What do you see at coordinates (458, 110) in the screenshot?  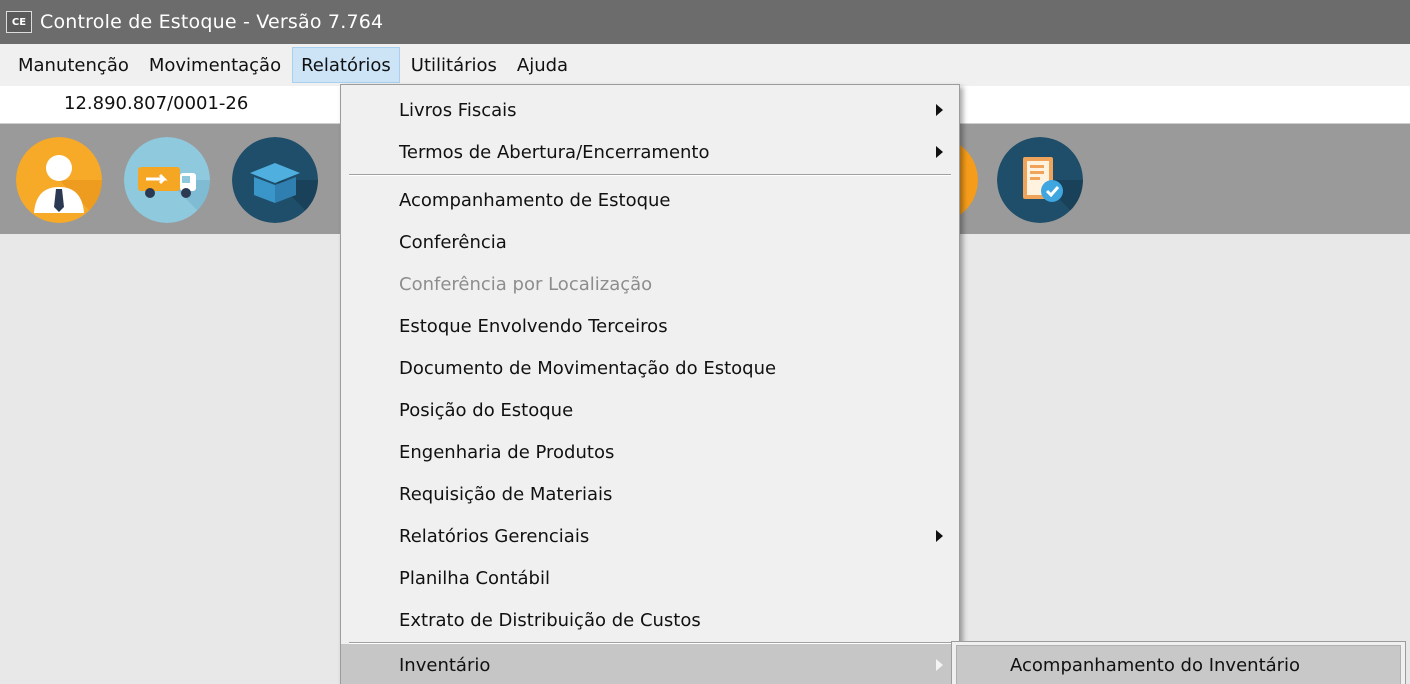 I see `menu-item-label: Livros Fiscais` at bounding box center [458, 110].